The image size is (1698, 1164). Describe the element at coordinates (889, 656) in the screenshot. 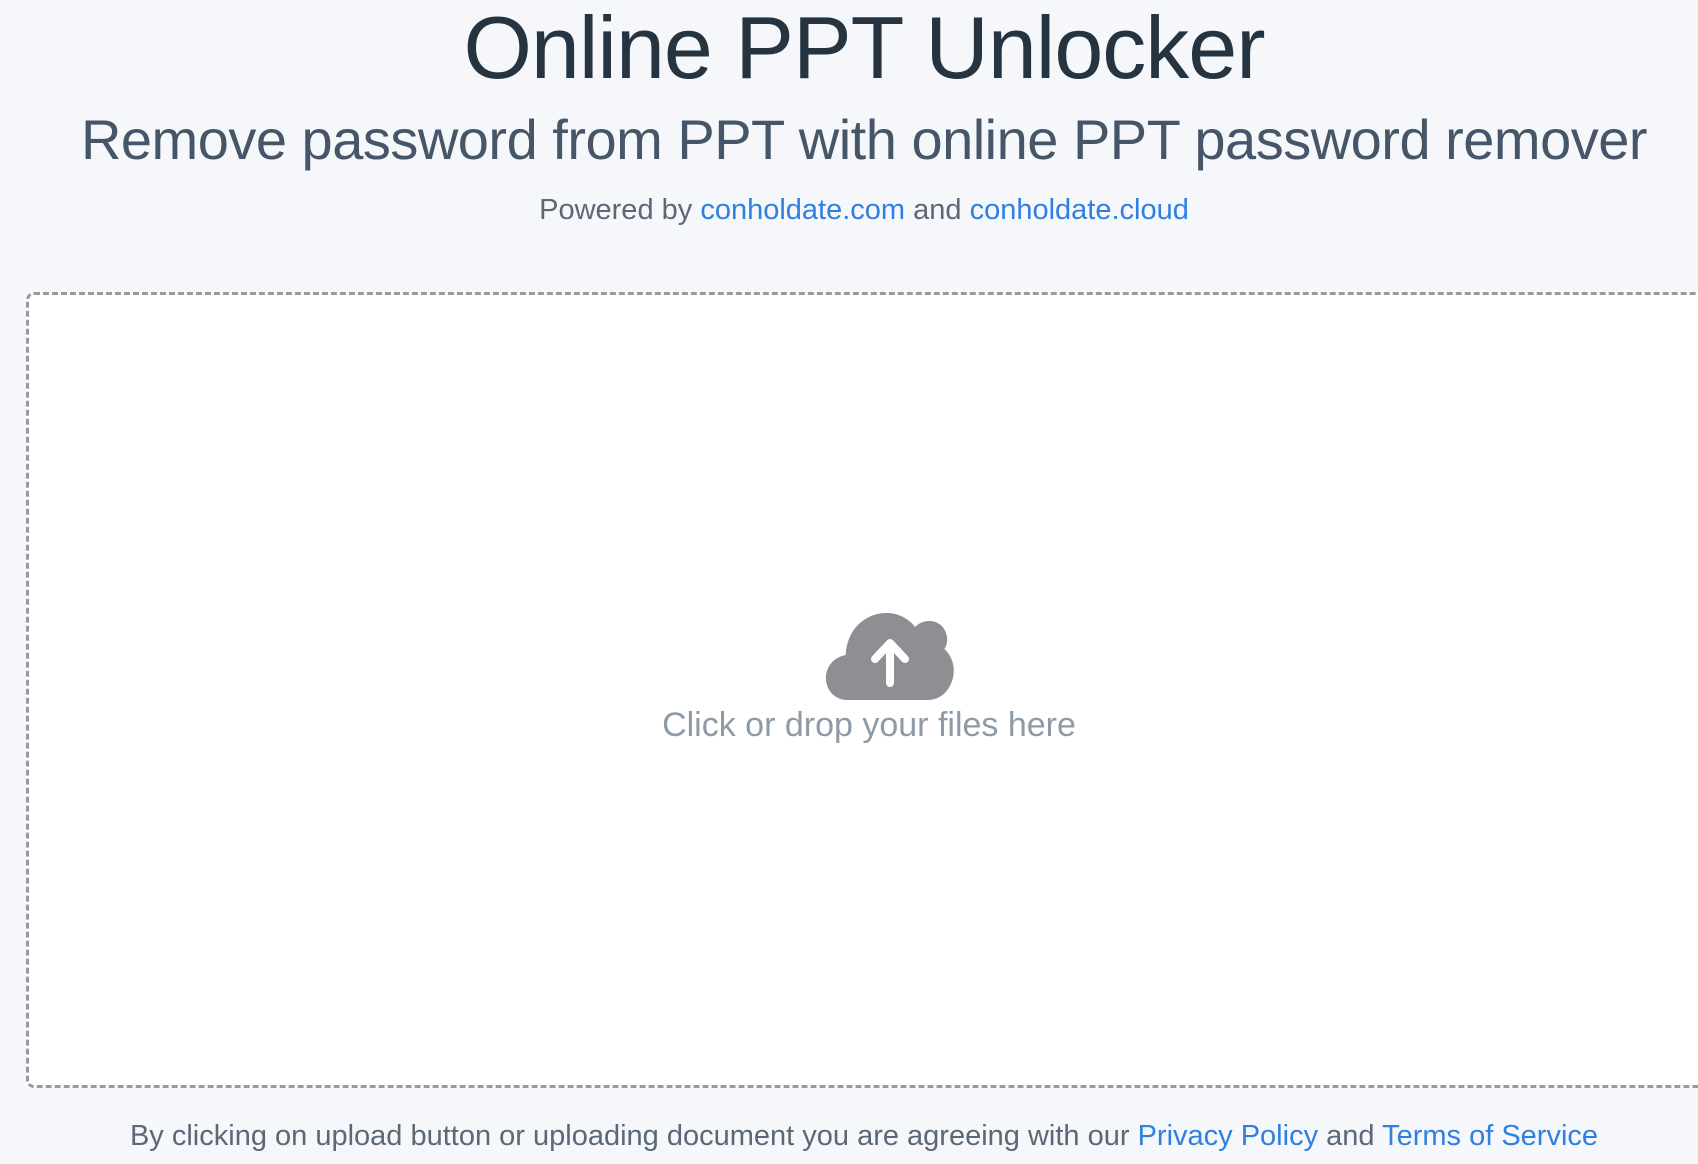

I see `cloud-upload-icon` at that location.